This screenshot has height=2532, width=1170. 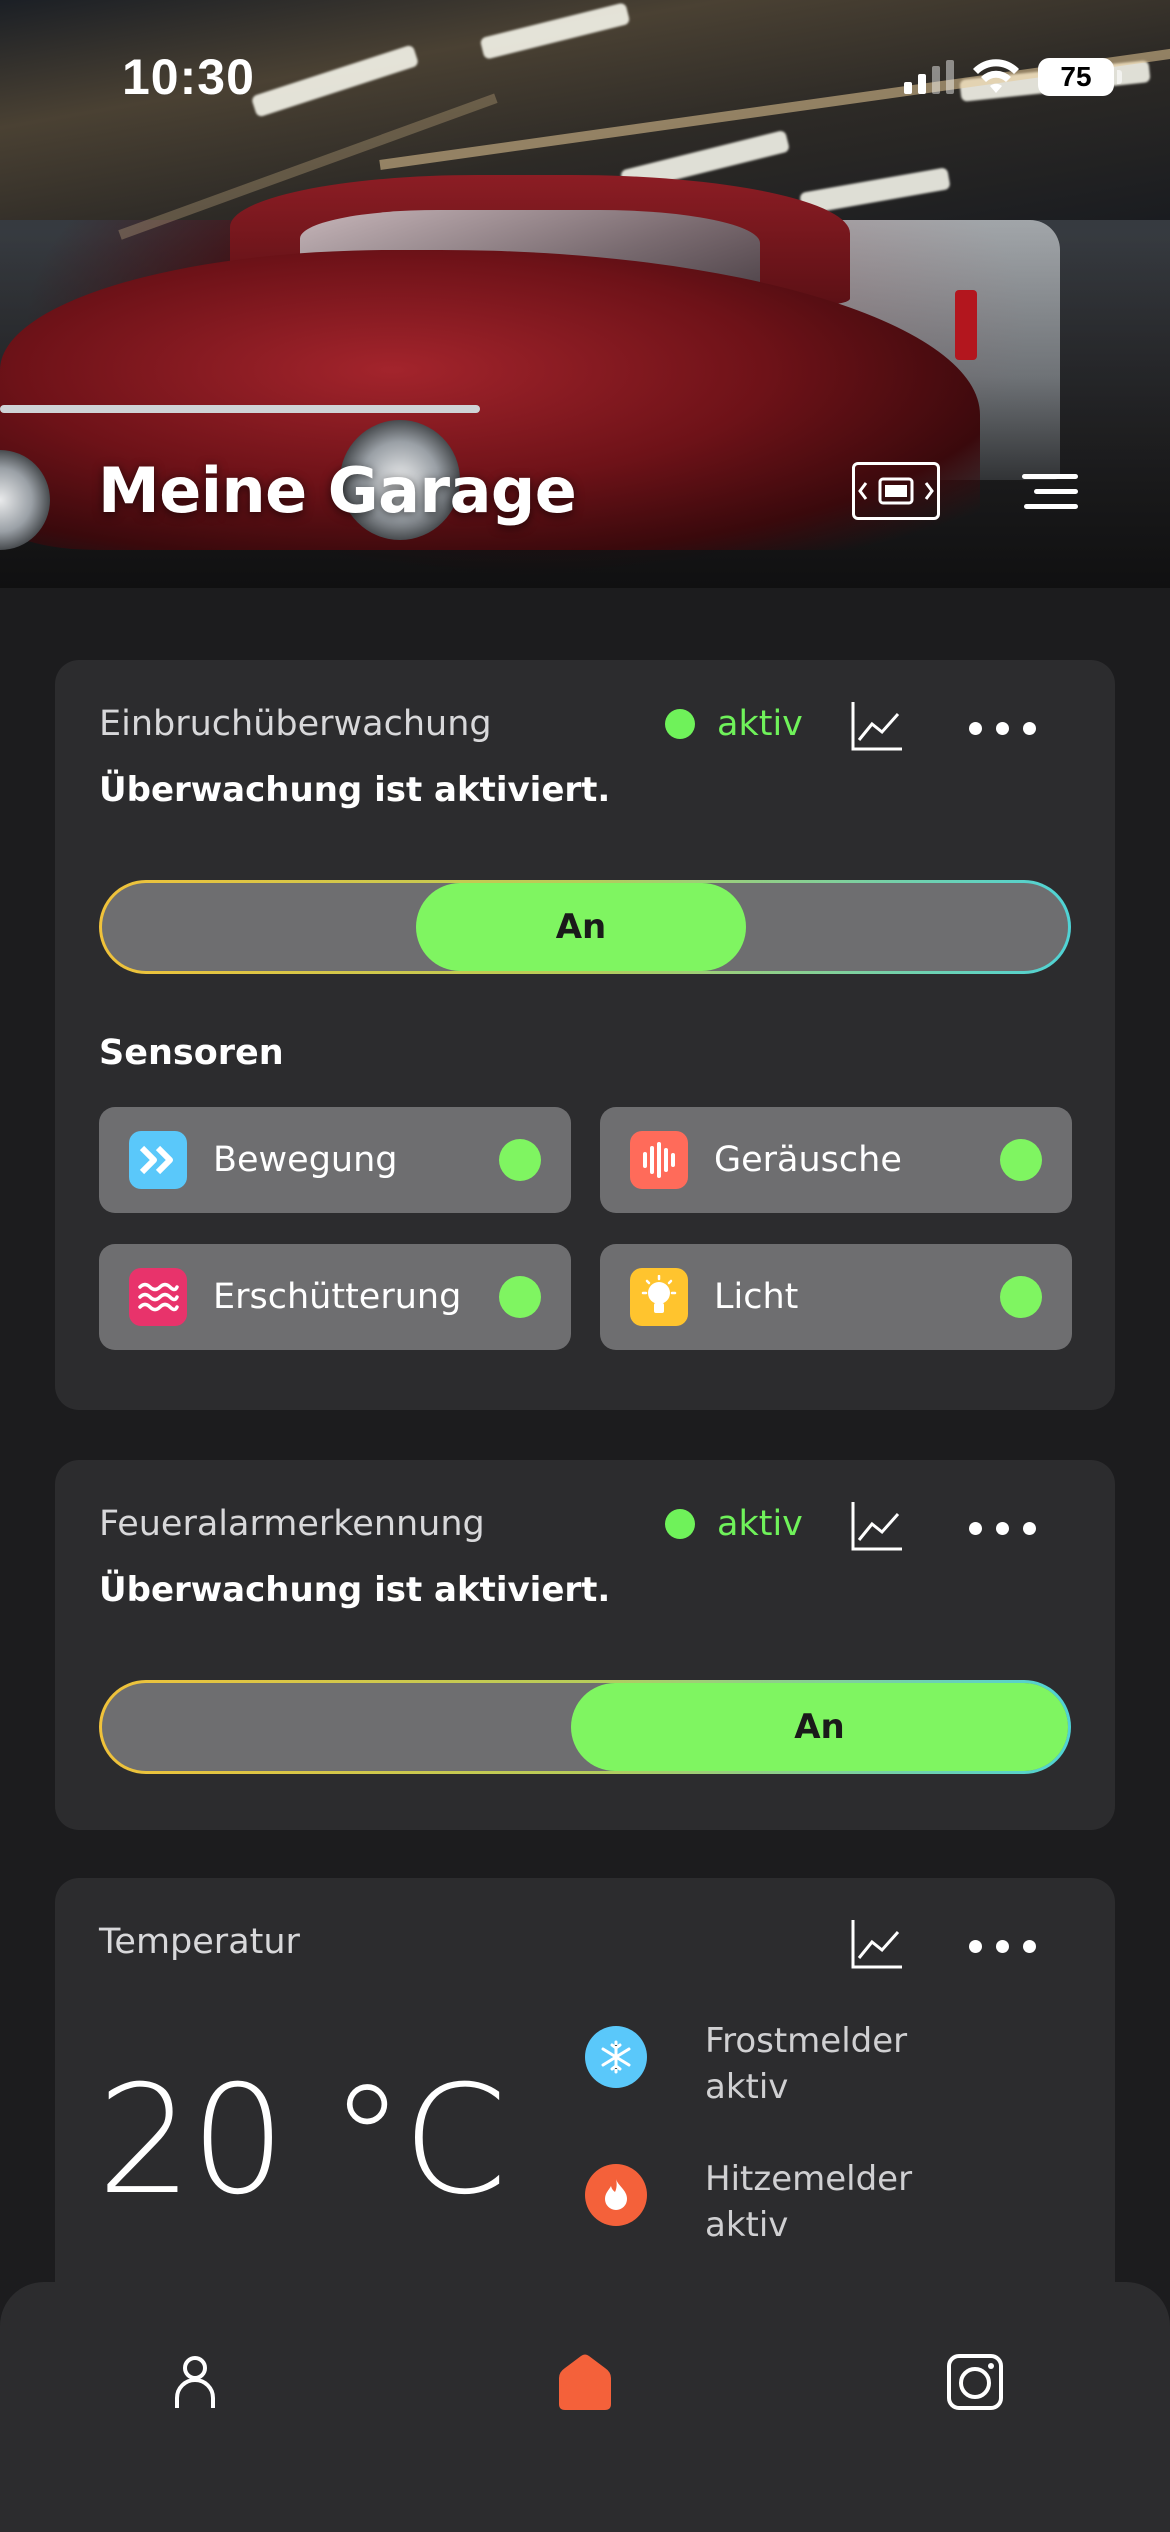 What do you see at coordinates (1080, 77) in the screenshot?
I see `battery-icon: 75` at bounding box center [1080, 77].